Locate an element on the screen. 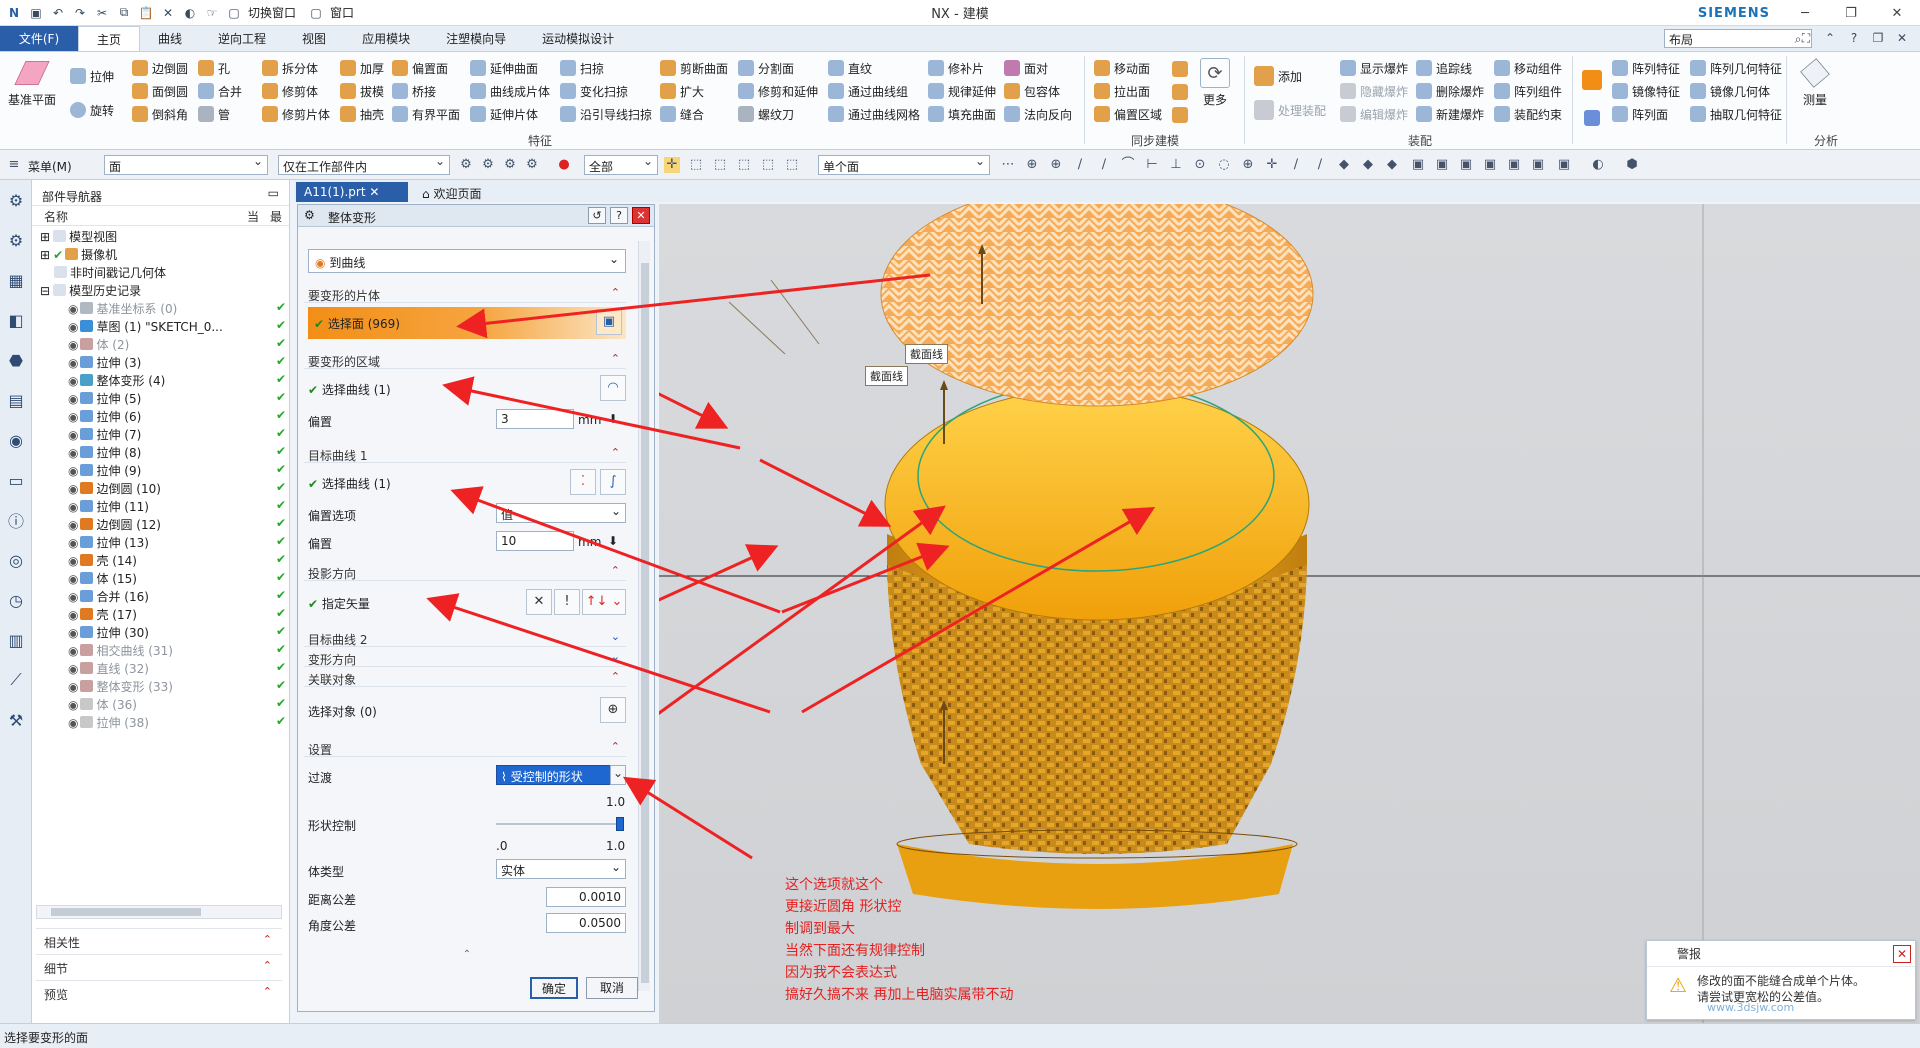  enlarge-button: 扩大 is located at coordinates (682, 91).